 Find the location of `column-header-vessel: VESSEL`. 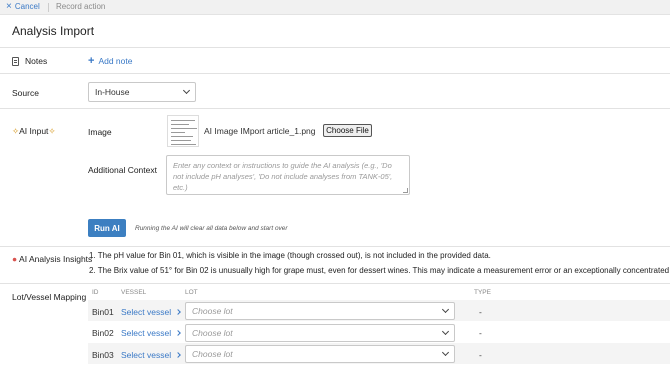

column-header-vessel: VESSEL is located at coordinates (134, 292).